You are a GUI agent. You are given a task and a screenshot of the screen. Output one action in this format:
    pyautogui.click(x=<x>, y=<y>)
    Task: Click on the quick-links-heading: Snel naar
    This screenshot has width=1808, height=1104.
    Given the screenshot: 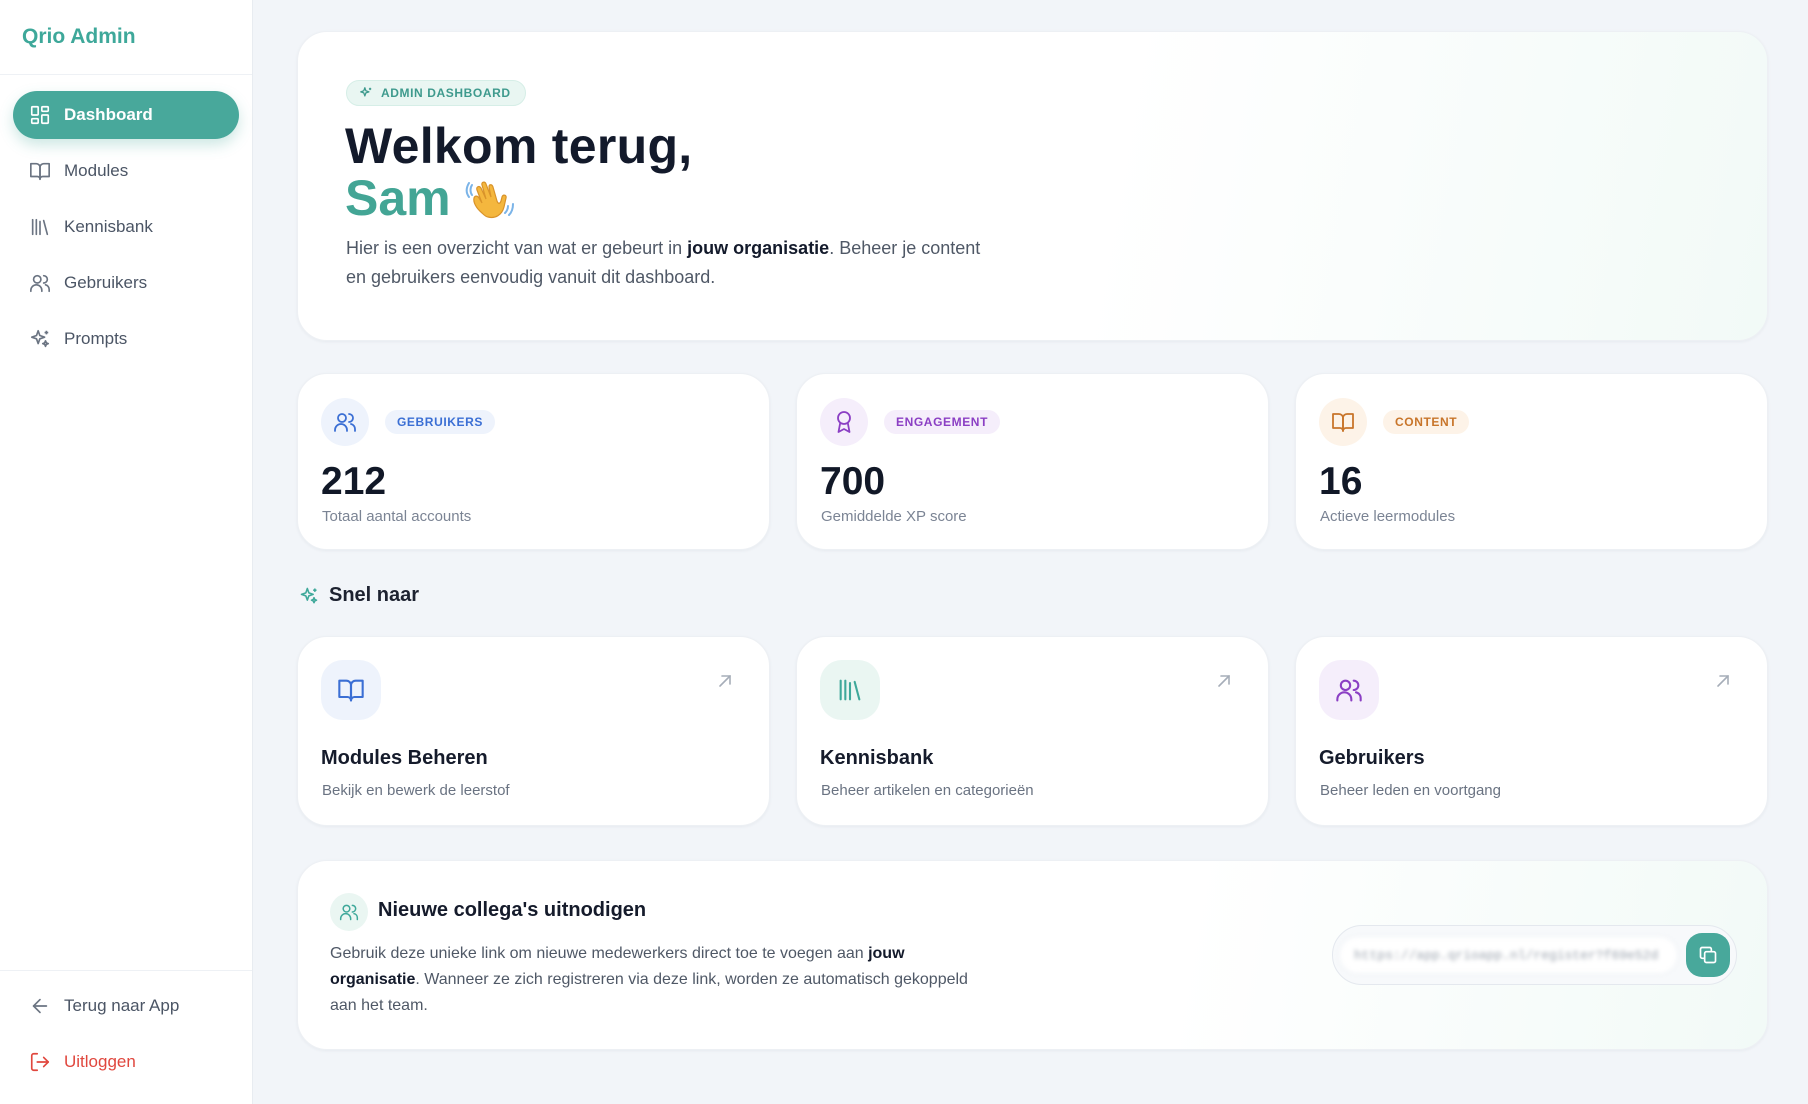 What is the action you would take?
    pyautogui.click(x=359, y=595)
    